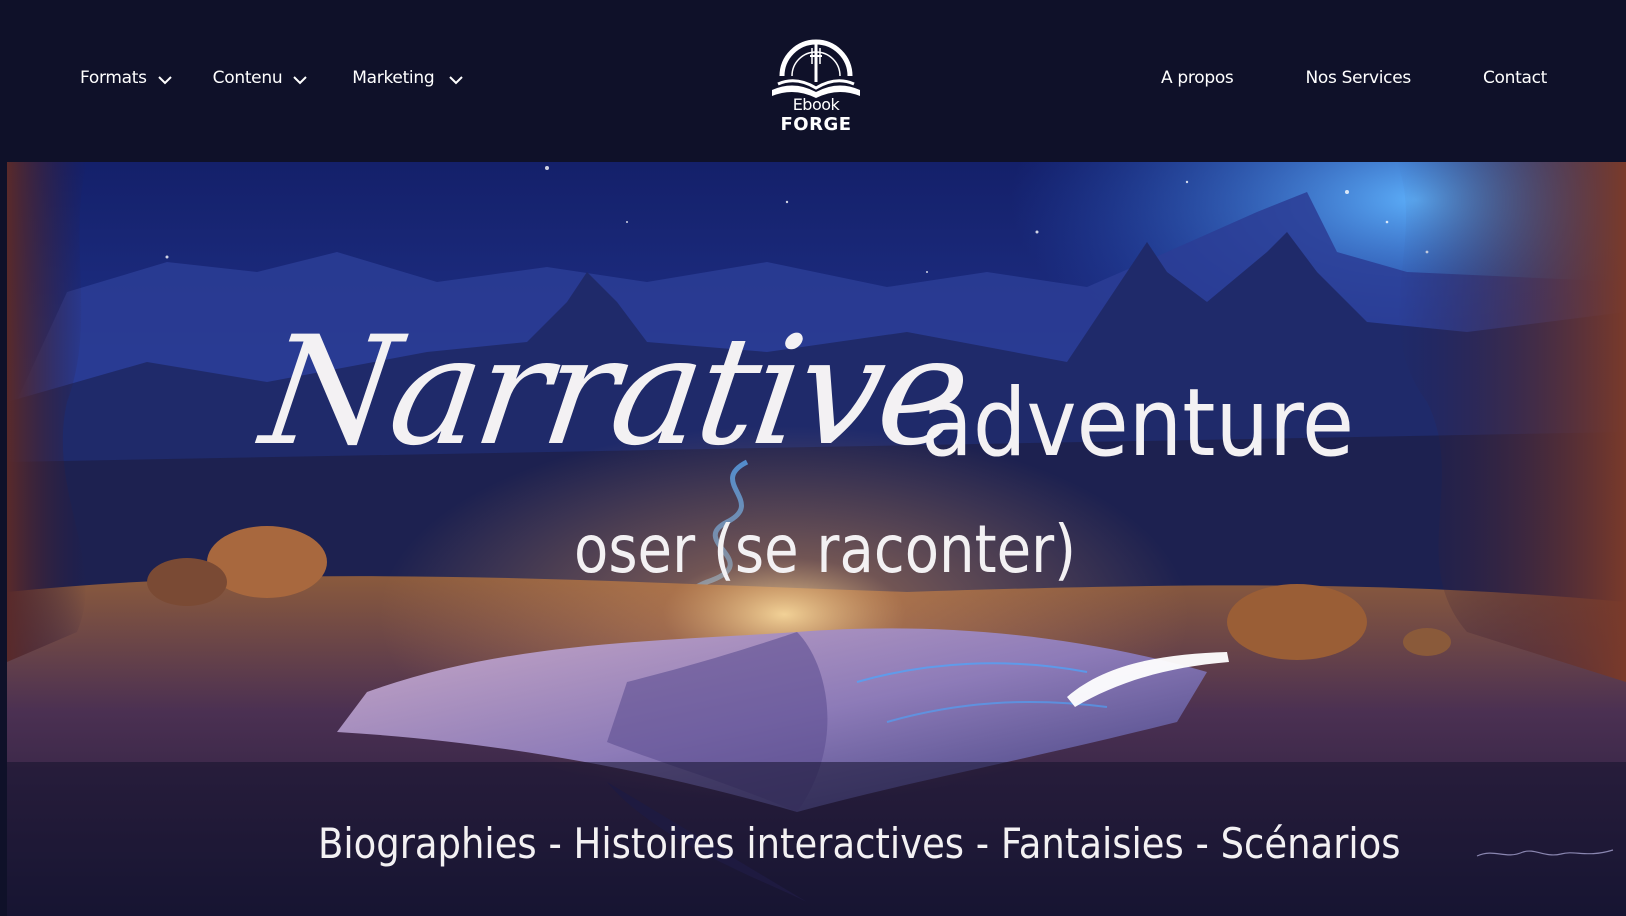 The height and width of the screenshot is (916, 1626). What do you see at coordinates (393, 78) in the screenshot?
I see `nav-marketing-label: Marketing` at bounding box center [393, 78].